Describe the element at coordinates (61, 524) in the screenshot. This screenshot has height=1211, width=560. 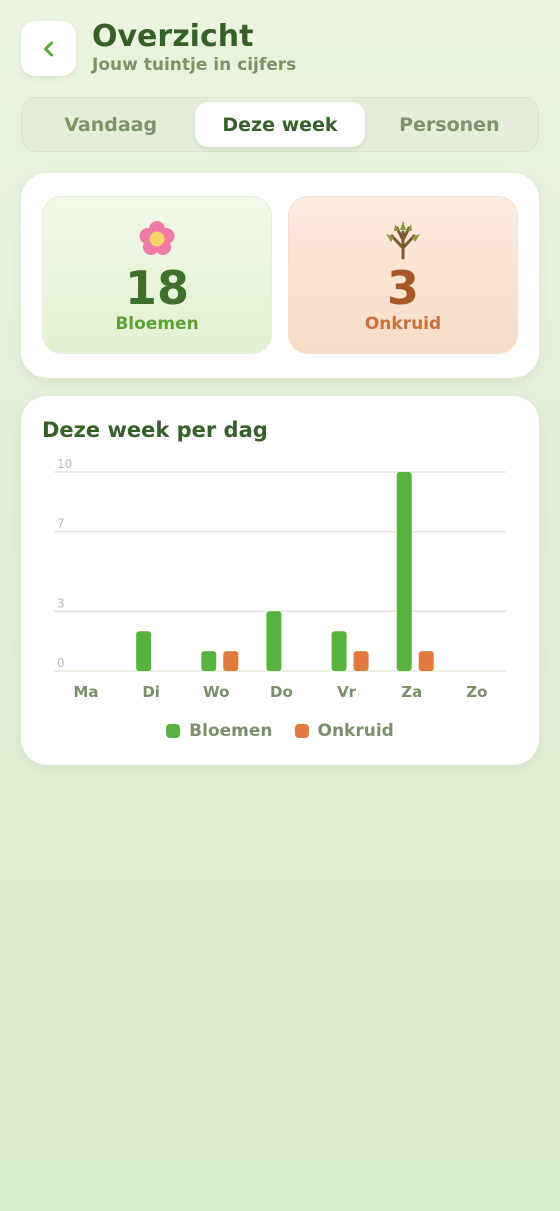
I see `y-tick-label: 7` at that location.